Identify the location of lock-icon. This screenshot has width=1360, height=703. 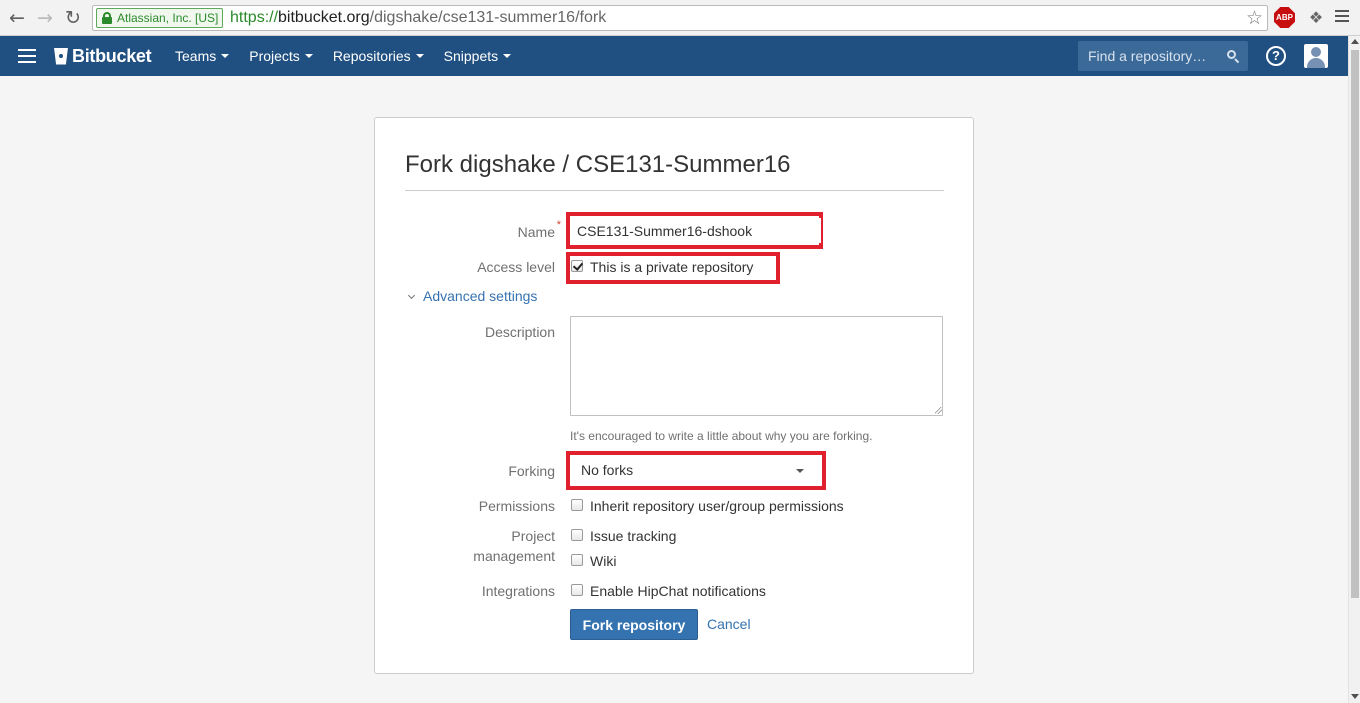
(107, 18).